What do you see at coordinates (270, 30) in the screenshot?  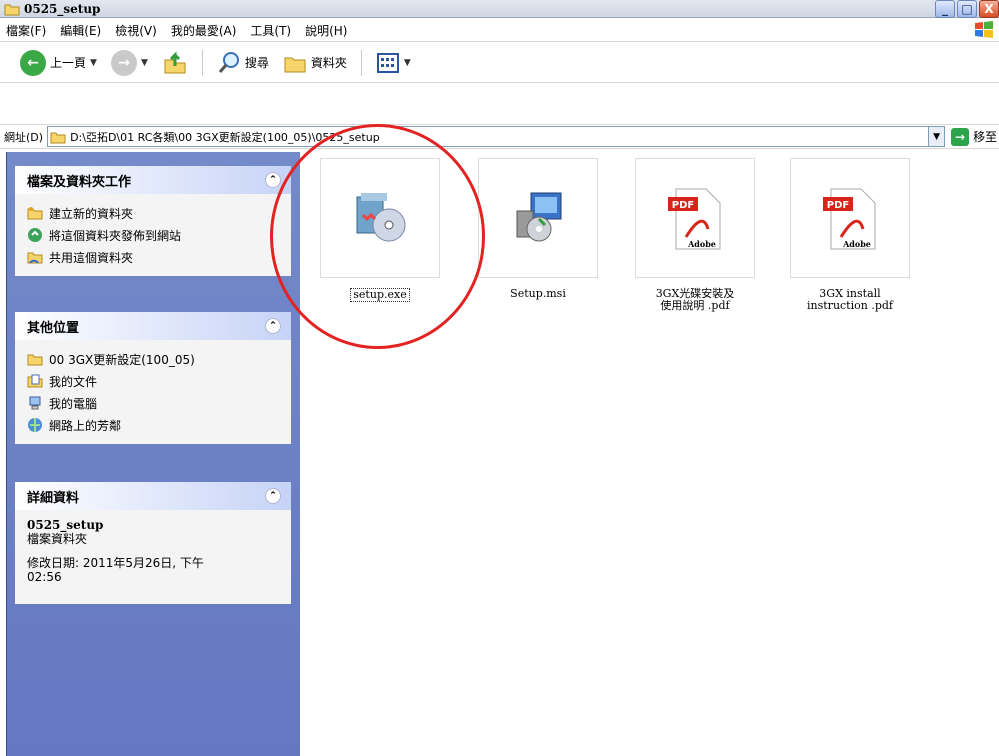 I see `menu-tools: 工具(T)` at bounding box center [270, 30].